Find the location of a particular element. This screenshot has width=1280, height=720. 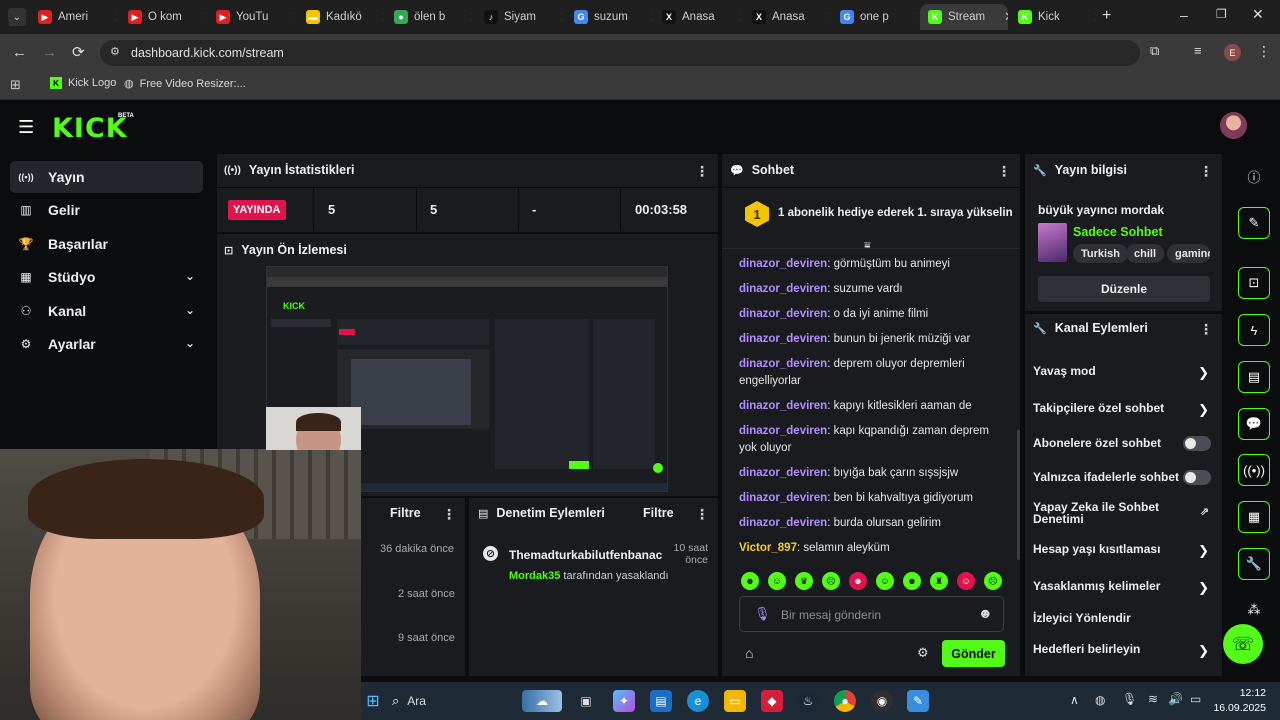

browser-tab: ♪ Siyam ✕ is located at coordinates (519, 17).